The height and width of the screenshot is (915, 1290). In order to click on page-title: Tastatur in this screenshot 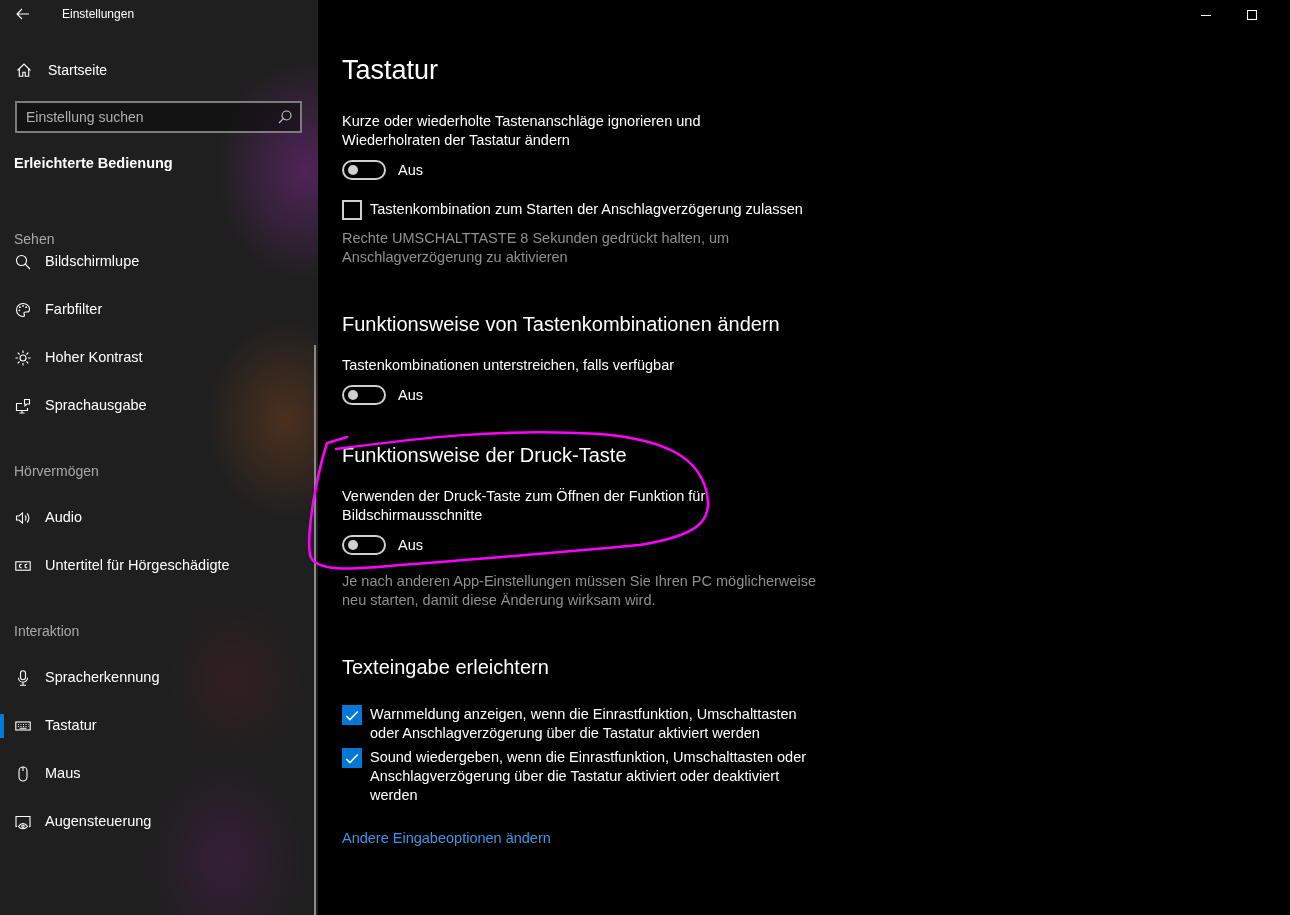, I will do `click(390, 70)`.